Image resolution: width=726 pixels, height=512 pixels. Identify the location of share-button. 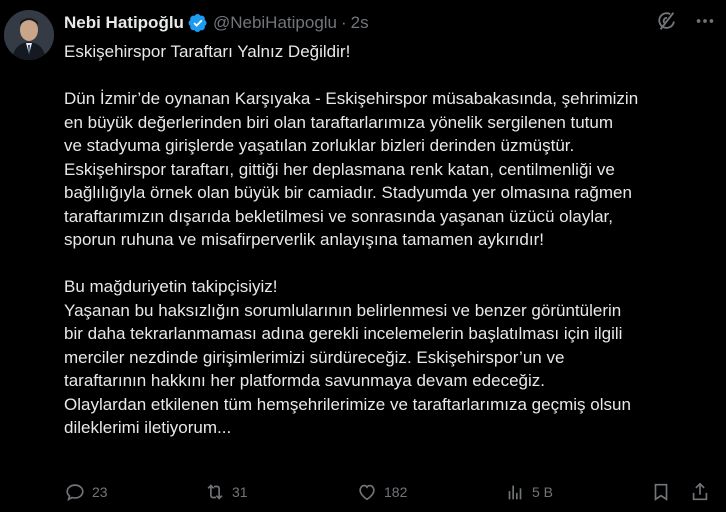
(700, 492).